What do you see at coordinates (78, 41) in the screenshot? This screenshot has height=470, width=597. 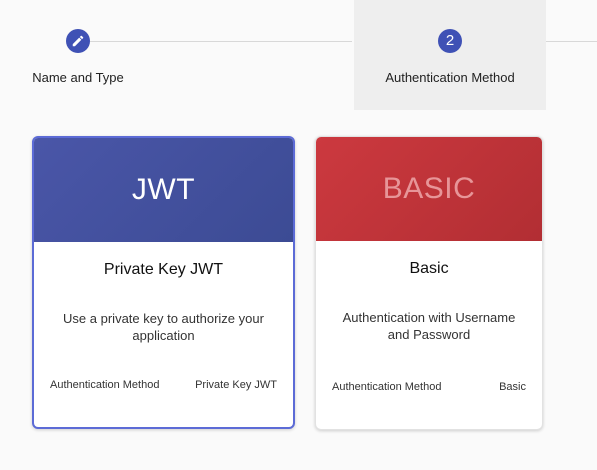 I see `step-edit-badge` at bounding box center [78, 41].